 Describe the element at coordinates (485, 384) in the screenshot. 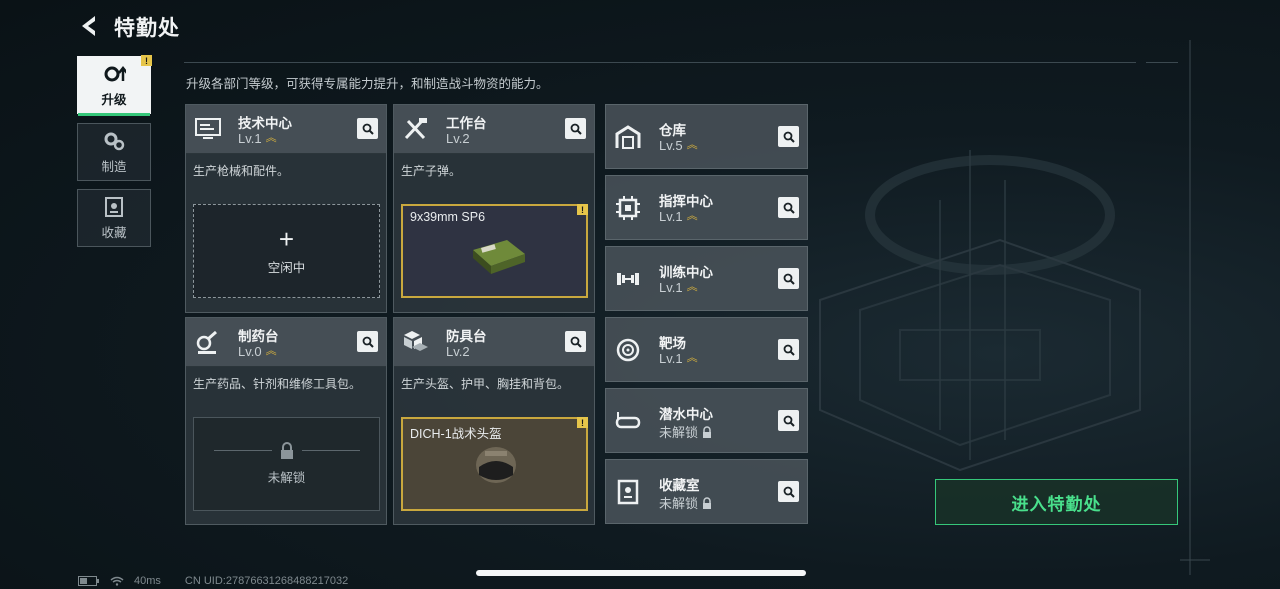

I see `facility-description: 生产头盔、护甲、胸挂和背包。` at that location.